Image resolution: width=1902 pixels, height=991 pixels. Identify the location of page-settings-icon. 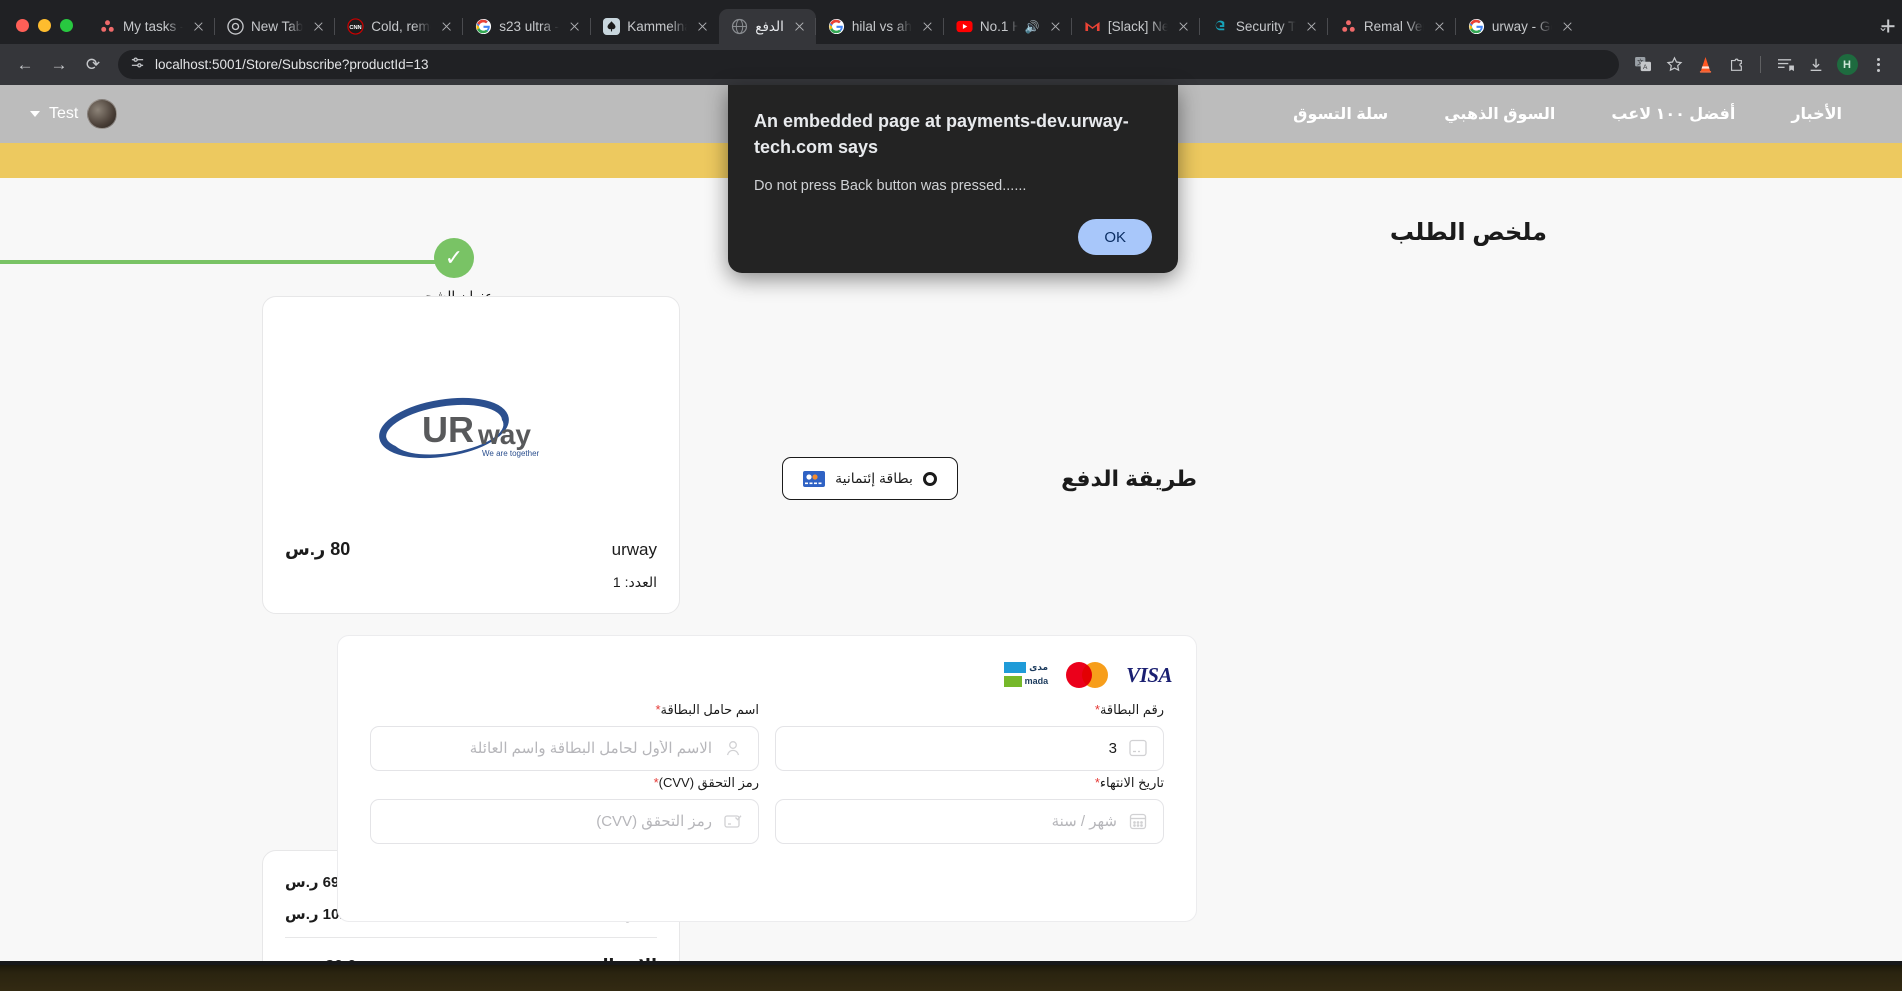
(137, 65).